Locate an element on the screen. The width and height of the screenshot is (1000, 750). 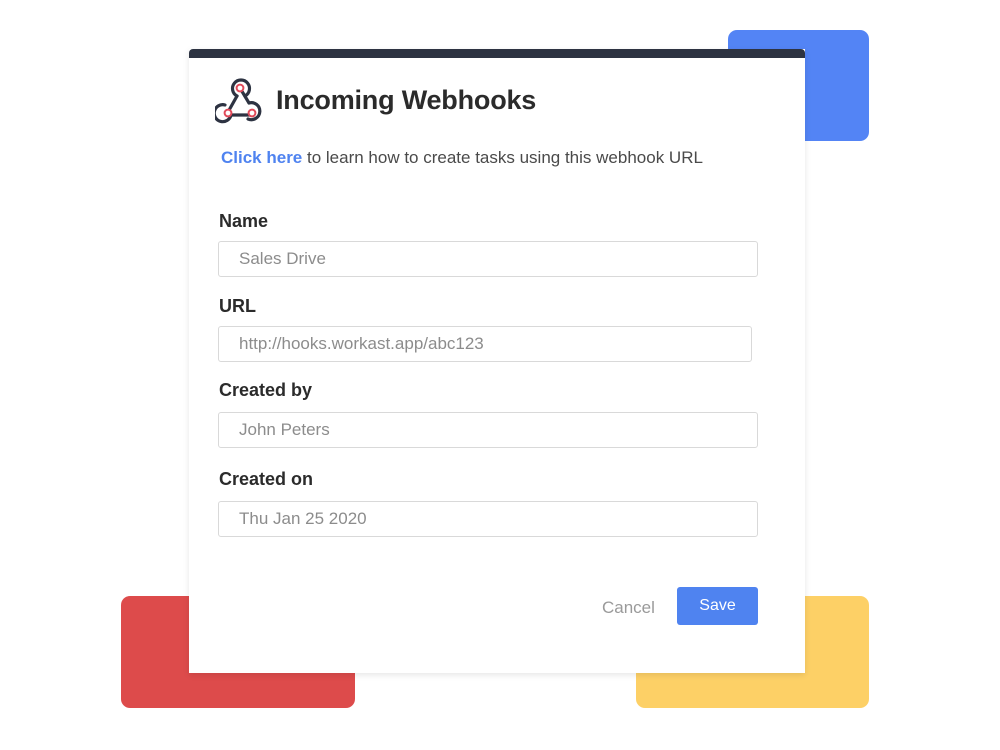
help-link: Click here is located at coordinates (261, 157).